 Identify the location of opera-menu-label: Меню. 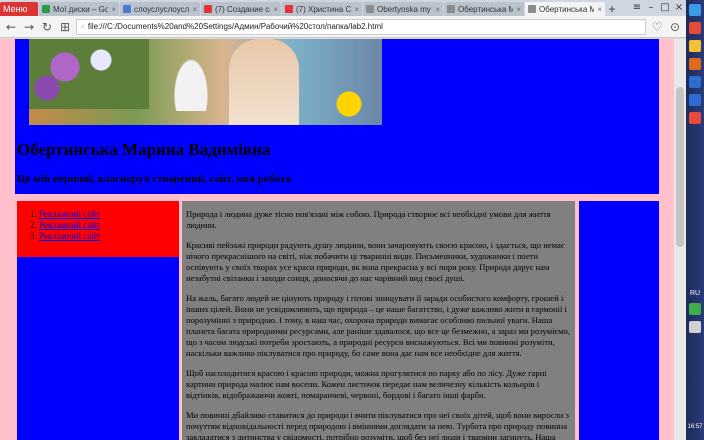
(15, 9).